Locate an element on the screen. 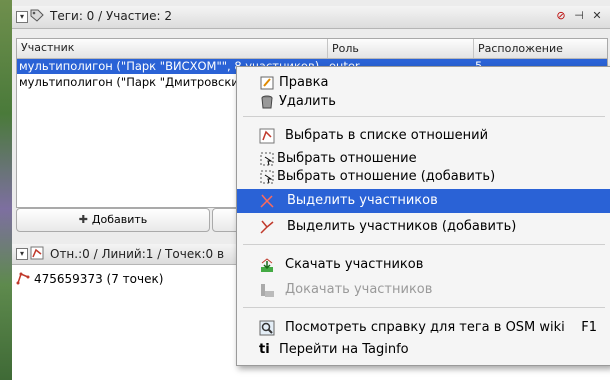 The image size is (610, 380). list-item: 475659373 (7 точек) is located at coordinates (89, 278).